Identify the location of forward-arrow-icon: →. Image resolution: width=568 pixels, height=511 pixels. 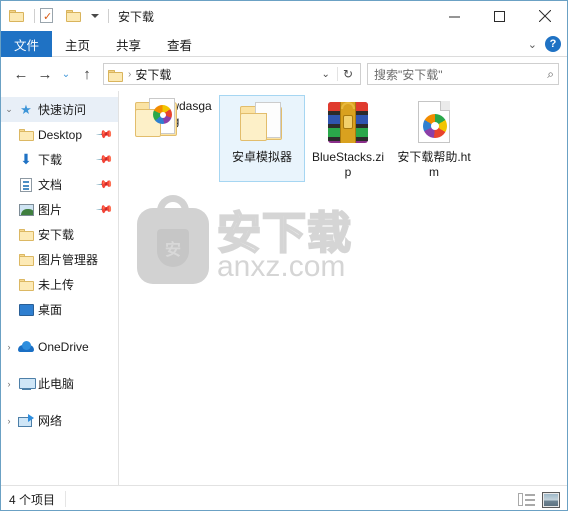
(45, 74).